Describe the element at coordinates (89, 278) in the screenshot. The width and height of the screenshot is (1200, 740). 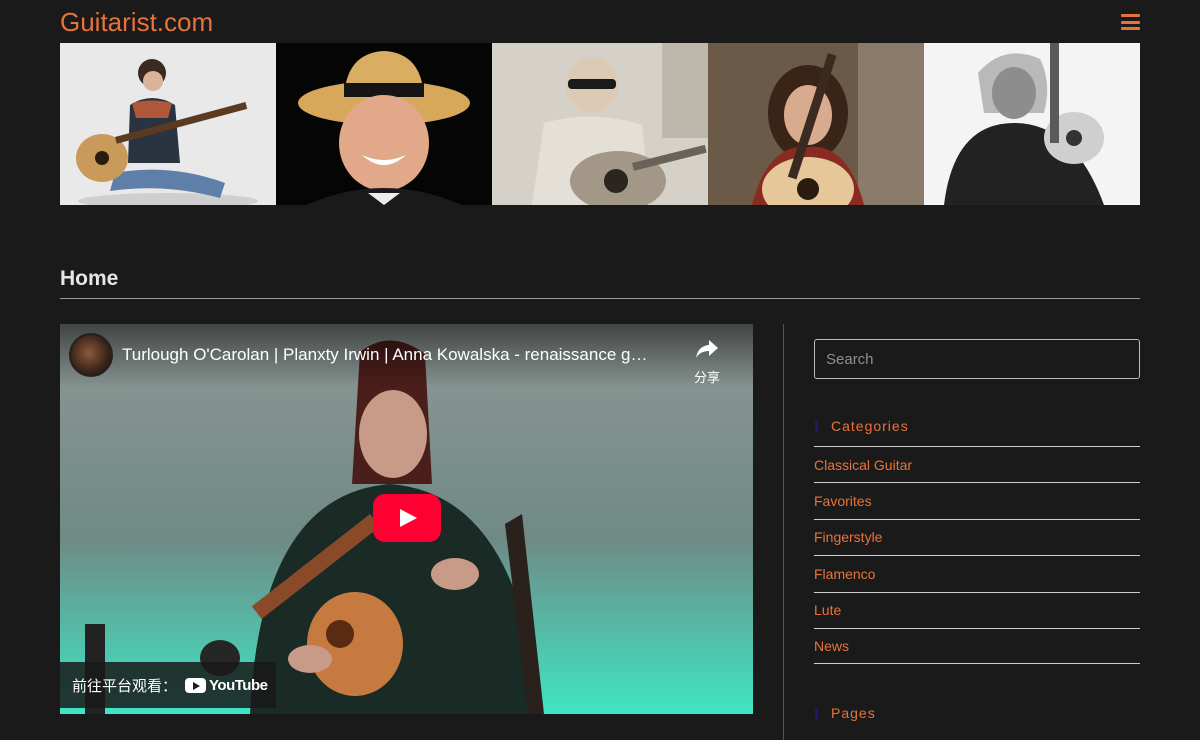
I see `page-title: Home` at that location.